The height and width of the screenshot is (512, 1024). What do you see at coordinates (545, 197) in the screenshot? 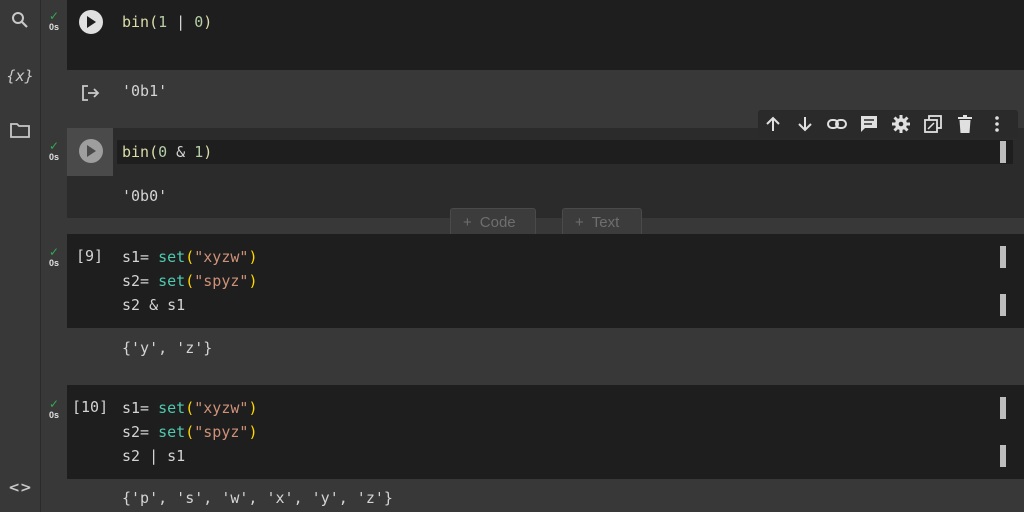
I see `cell-output-2: '0b0'` at bounding box center [545, 197].